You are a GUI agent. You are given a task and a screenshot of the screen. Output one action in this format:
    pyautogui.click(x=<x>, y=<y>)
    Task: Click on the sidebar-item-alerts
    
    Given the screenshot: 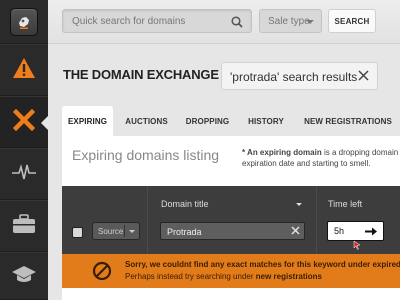 What is the action you would take?
    pyautogui.click(x=24, y=70)
    